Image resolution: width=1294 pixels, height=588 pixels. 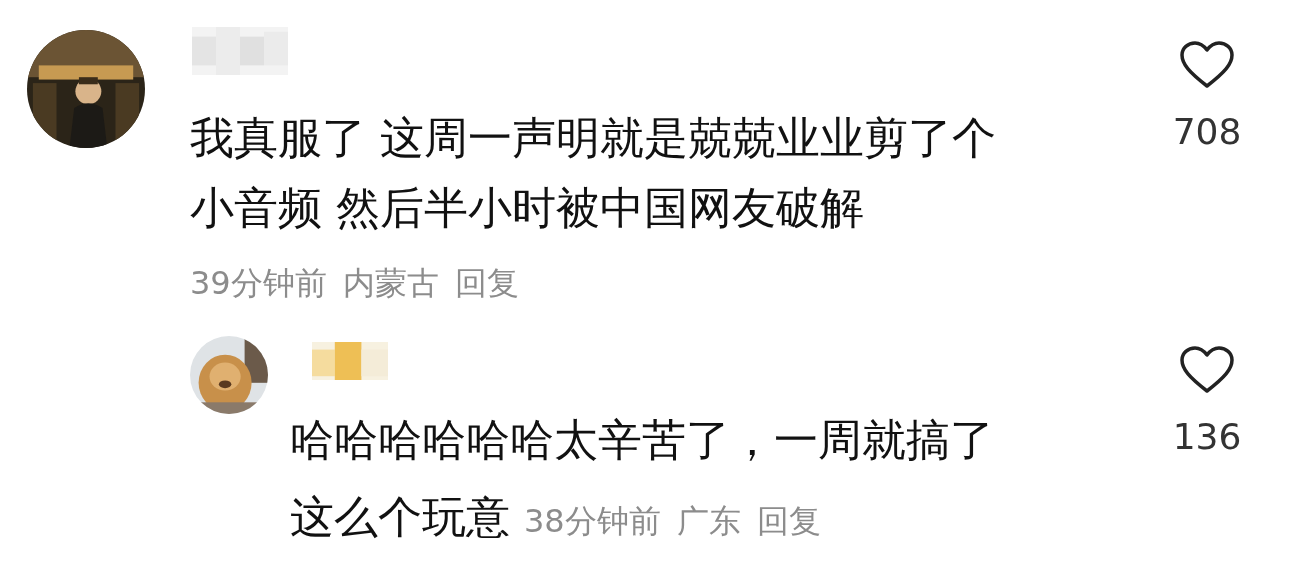 What do you see at coordinates (592, 521) in the screenshot?
I see `timestamp: 38分钟前` at bounding box center [592, 521].